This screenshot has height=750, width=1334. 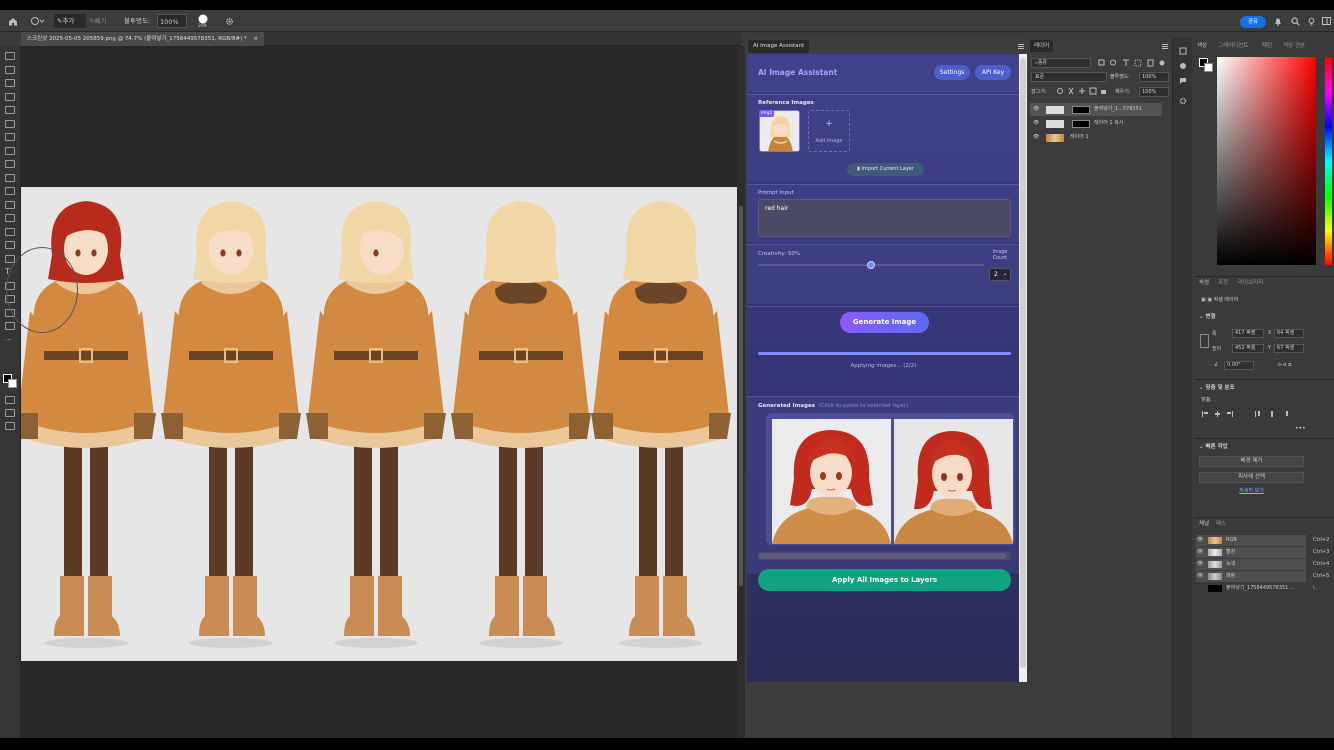 What do you see at coordinates (1204, 524) in the screenshot?
I see `tab-channels: 채널` at bounding box center [1204, 524].